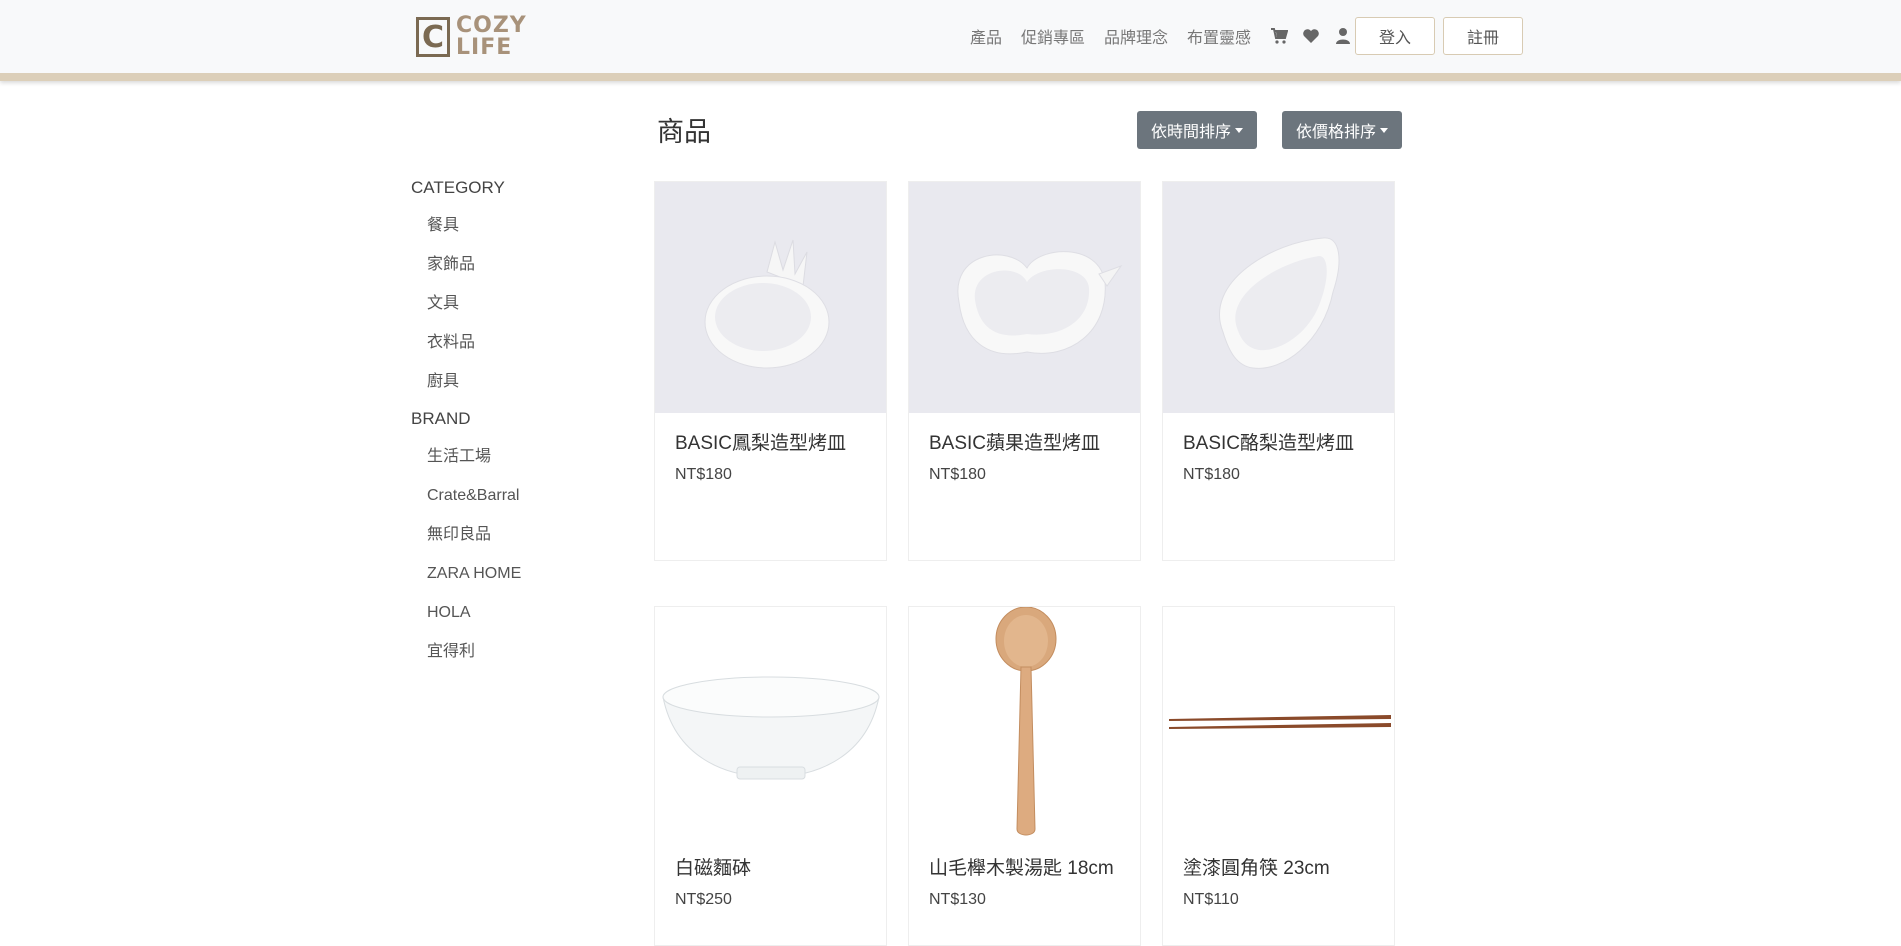 This screenshot has height=946, width=1901. I want to click on heart-icon, so click(1311, 36).